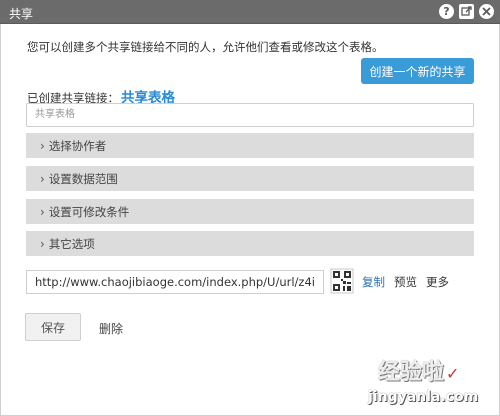 This screenshot has width=500, height=416. I want to click on section-label: 设置可修改条件, so click(89, 211).